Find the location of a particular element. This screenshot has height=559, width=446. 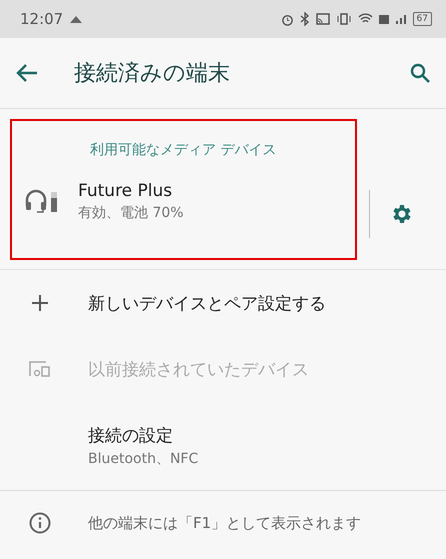

devices-icon is located at coordinates (40, 369).